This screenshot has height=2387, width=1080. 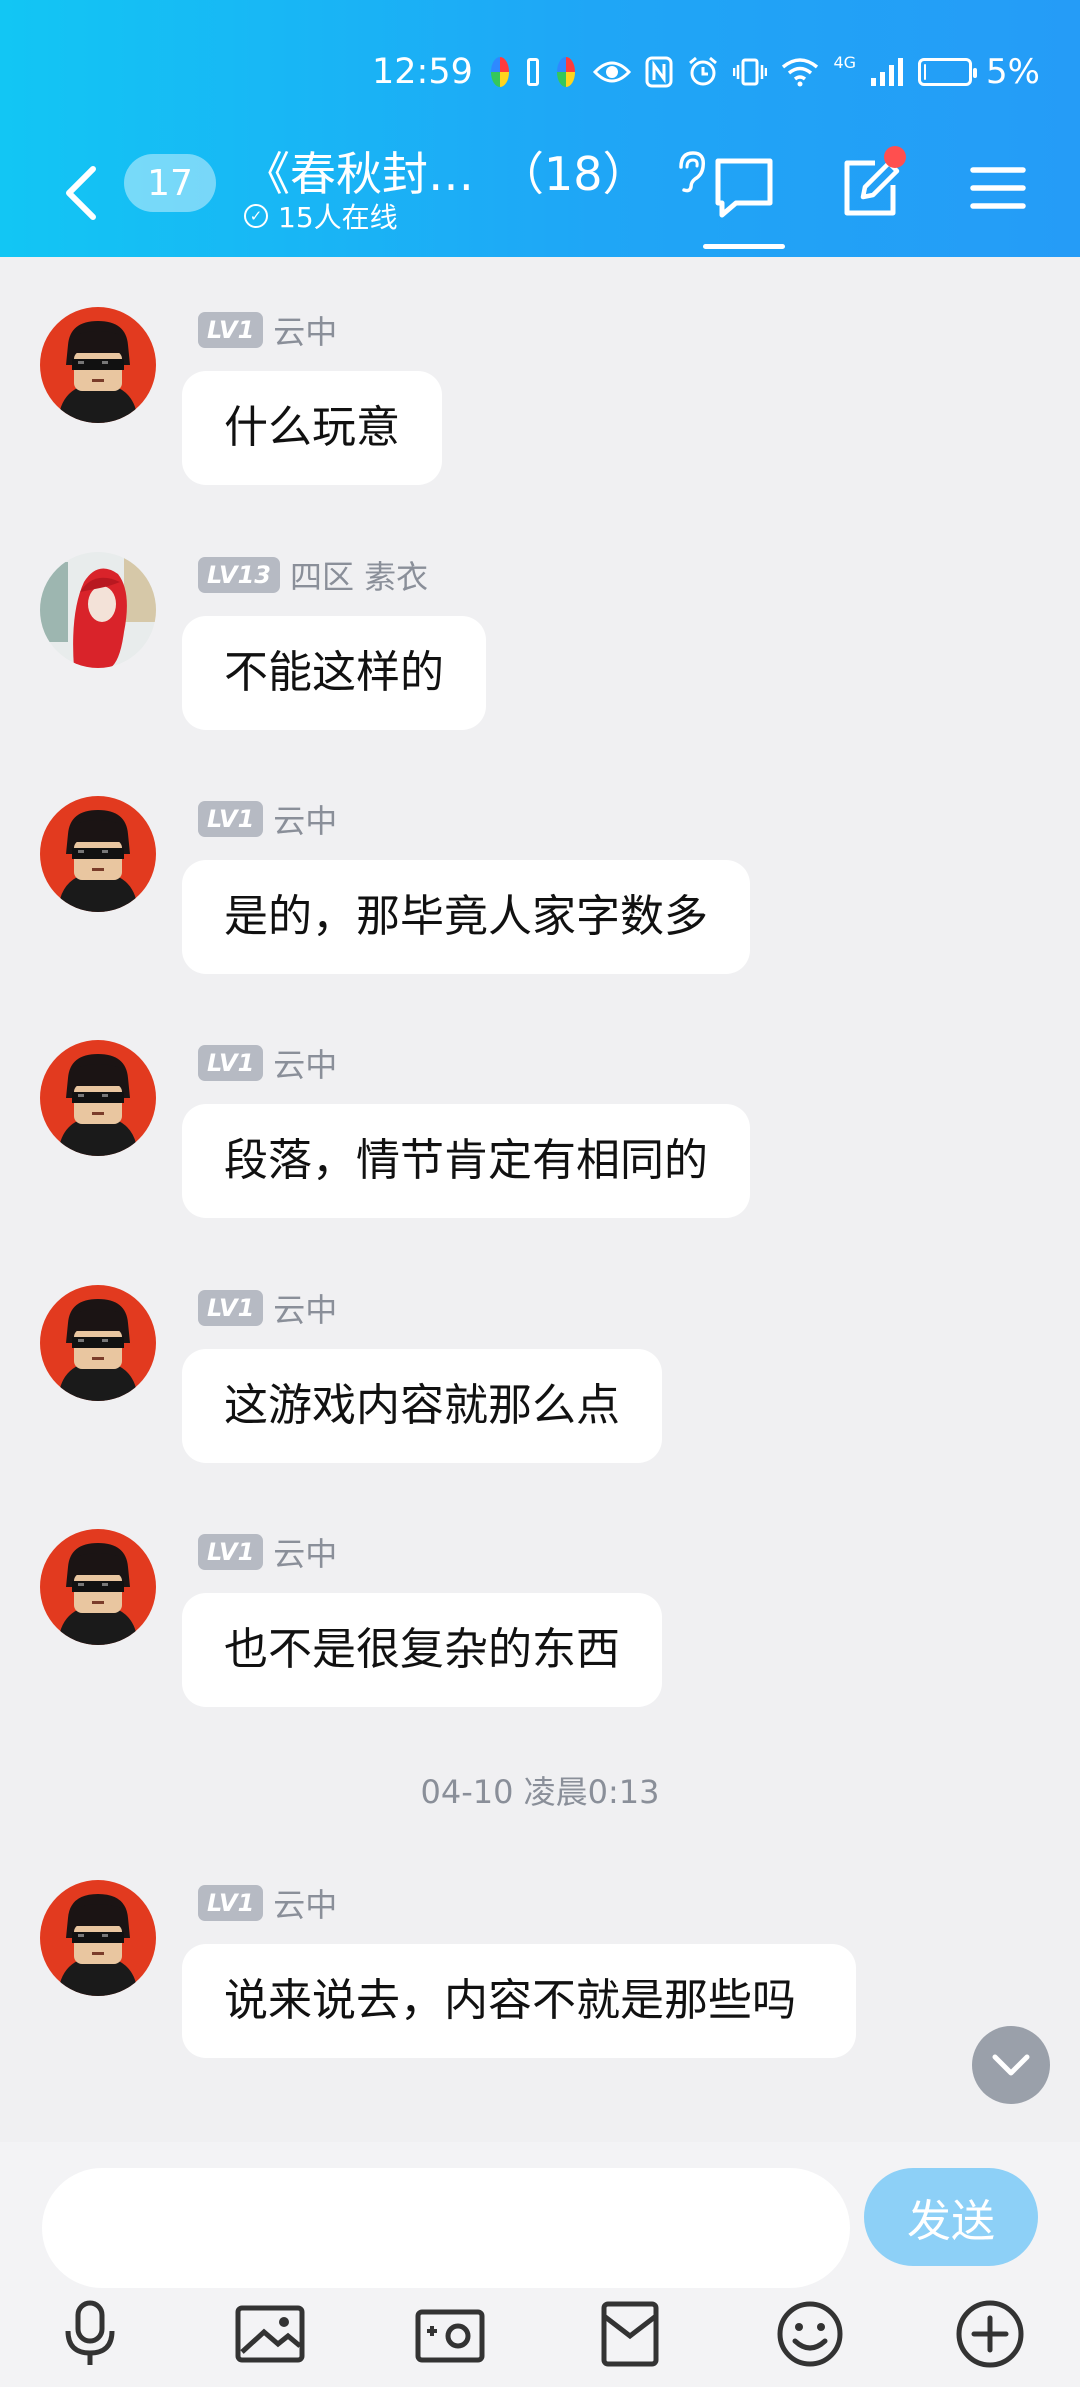 I want to click on sender-name: 四区 素衣, so click(x=359, y=575).